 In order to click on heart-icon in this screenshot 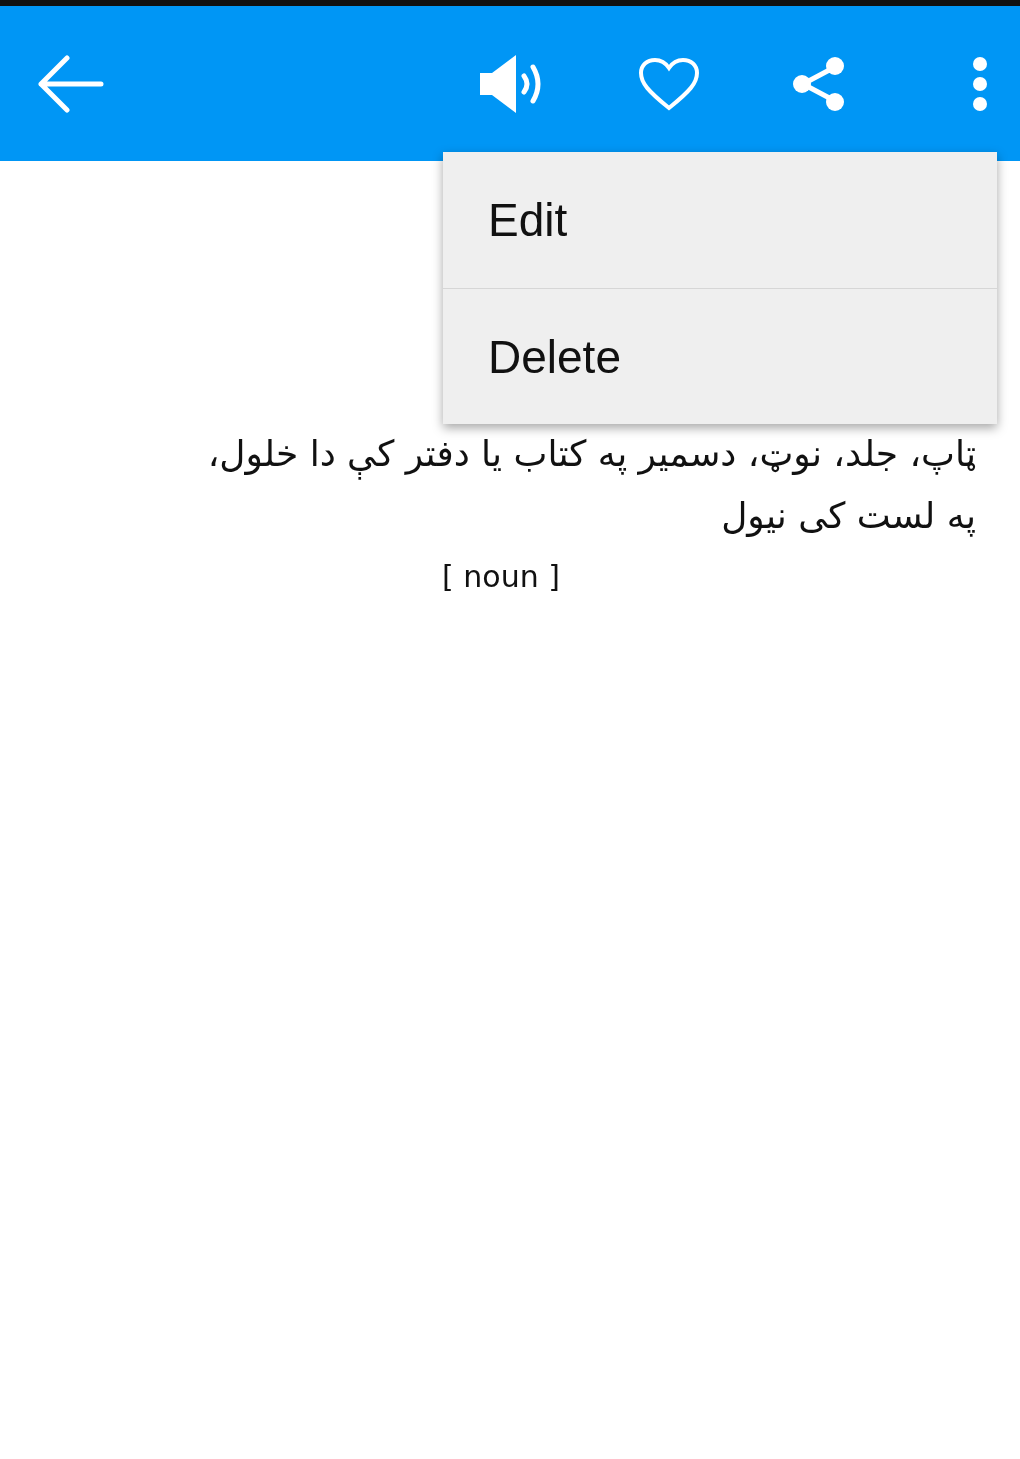, I will do `click(669, 83)`.